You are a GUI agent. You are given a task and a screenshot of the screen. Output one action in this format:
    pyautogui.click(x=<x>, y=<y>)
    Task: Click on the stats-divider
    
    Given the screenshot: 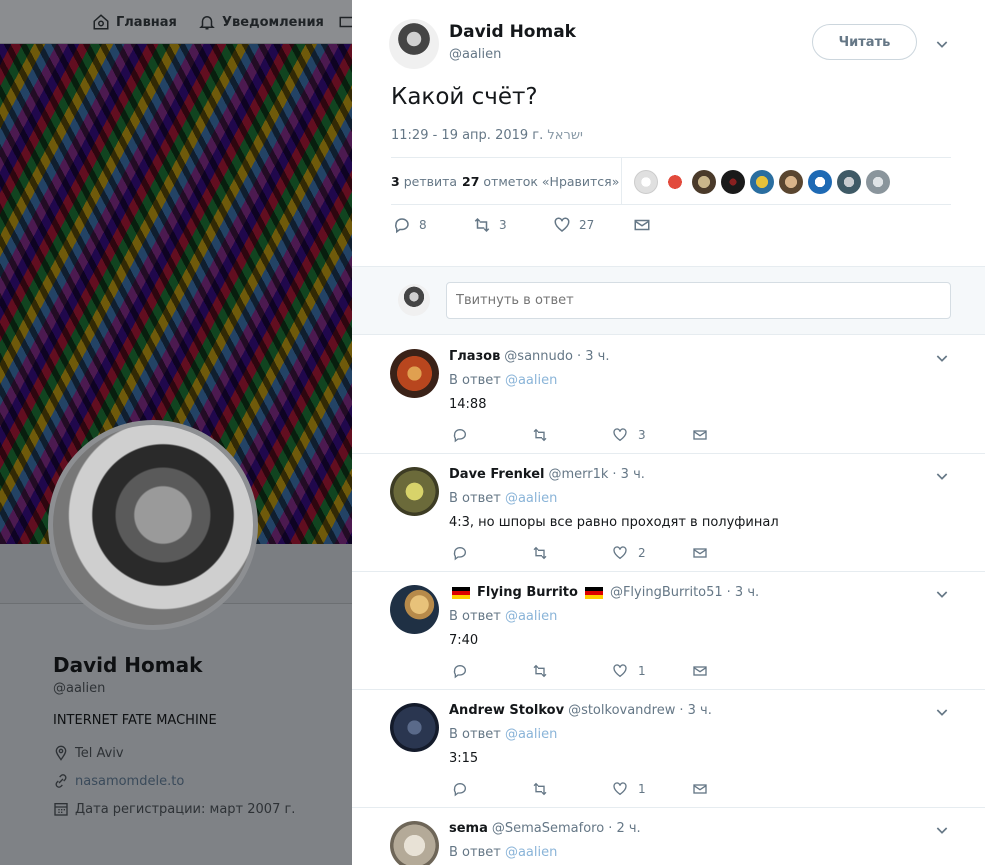 What is the action you would take?
    pyautogui.click(x=621, y=181)
    